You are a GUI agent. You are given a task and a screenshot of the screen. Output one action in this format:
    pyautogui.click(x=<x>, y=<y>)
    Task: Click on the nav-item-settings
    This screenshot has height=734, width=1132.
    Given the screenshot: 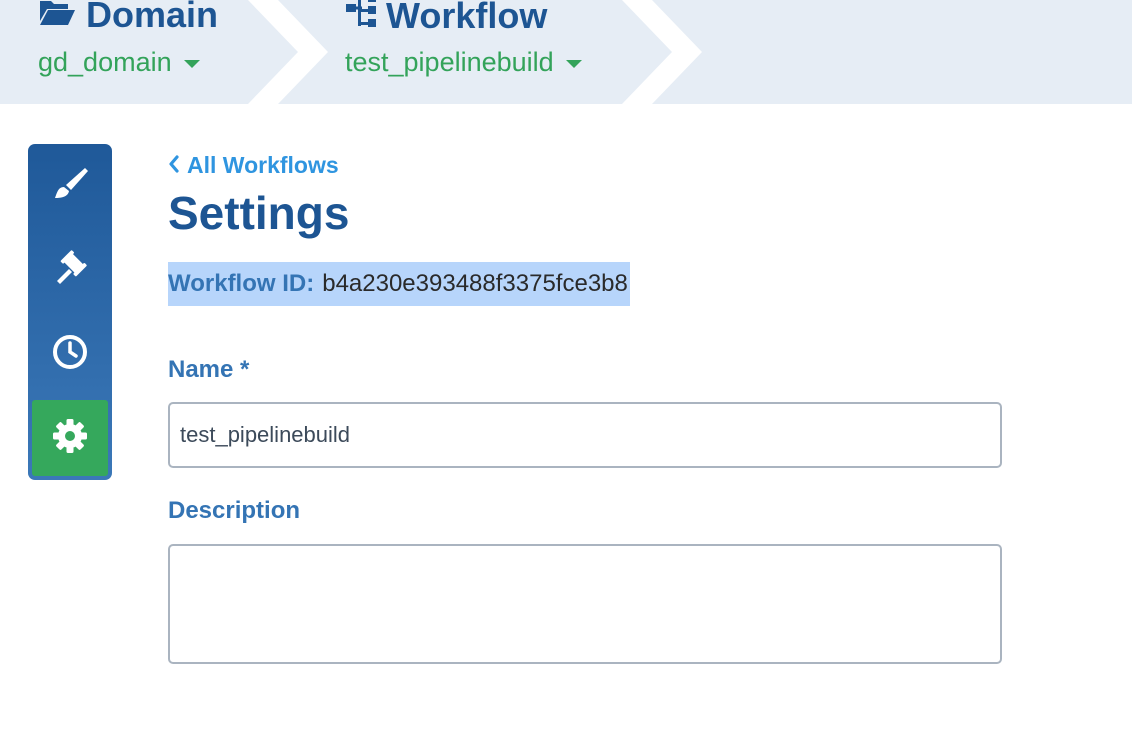 What is the action you would take?
    pyautogui.click(x=70, y=438)
    